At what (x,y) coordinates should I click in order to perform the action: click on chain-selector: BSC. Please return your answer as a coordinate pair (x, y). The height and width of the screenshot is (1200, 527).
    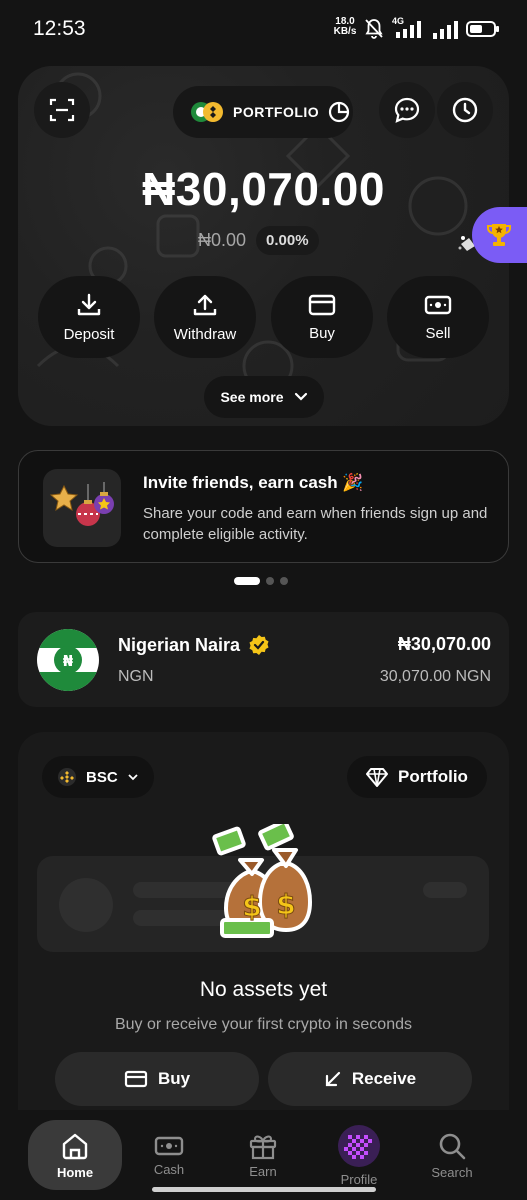
    Looking at the image, I should click on (98, 777).